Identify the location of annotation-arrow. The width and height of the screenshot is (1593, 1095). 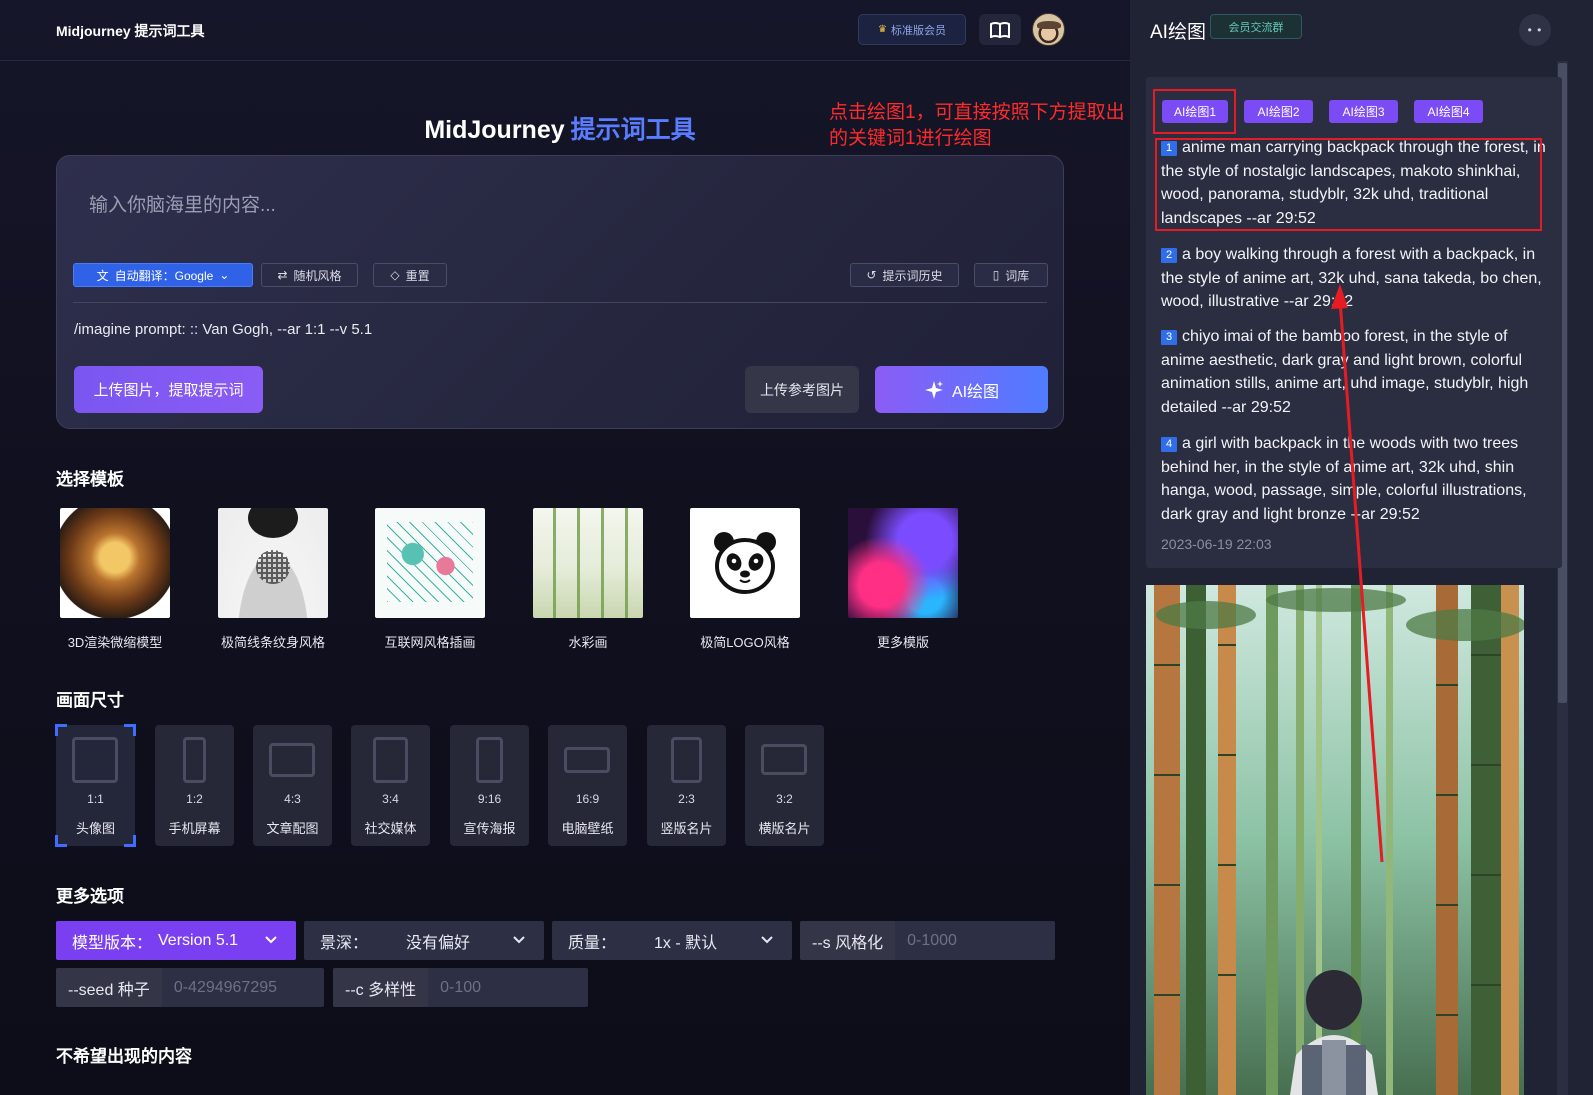
(1357, 573).